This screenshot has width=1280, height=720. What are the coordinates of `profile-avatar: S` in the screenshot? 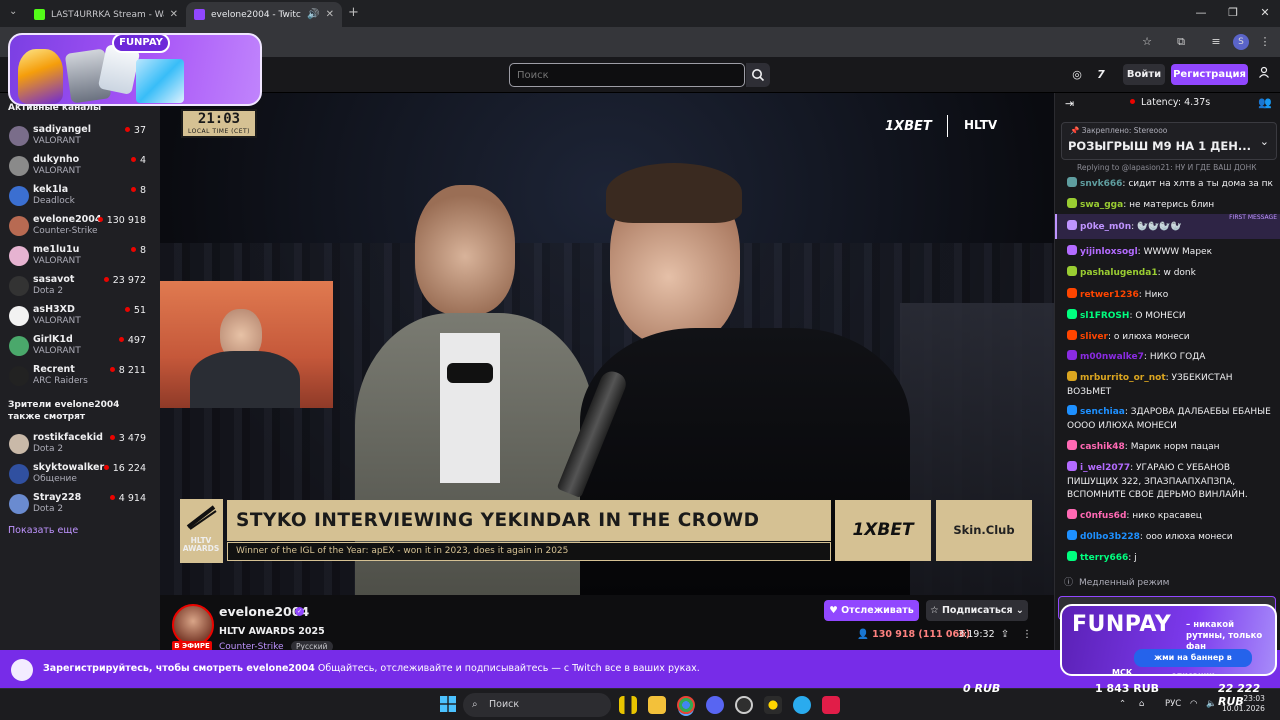 It's located at (1241, 42).